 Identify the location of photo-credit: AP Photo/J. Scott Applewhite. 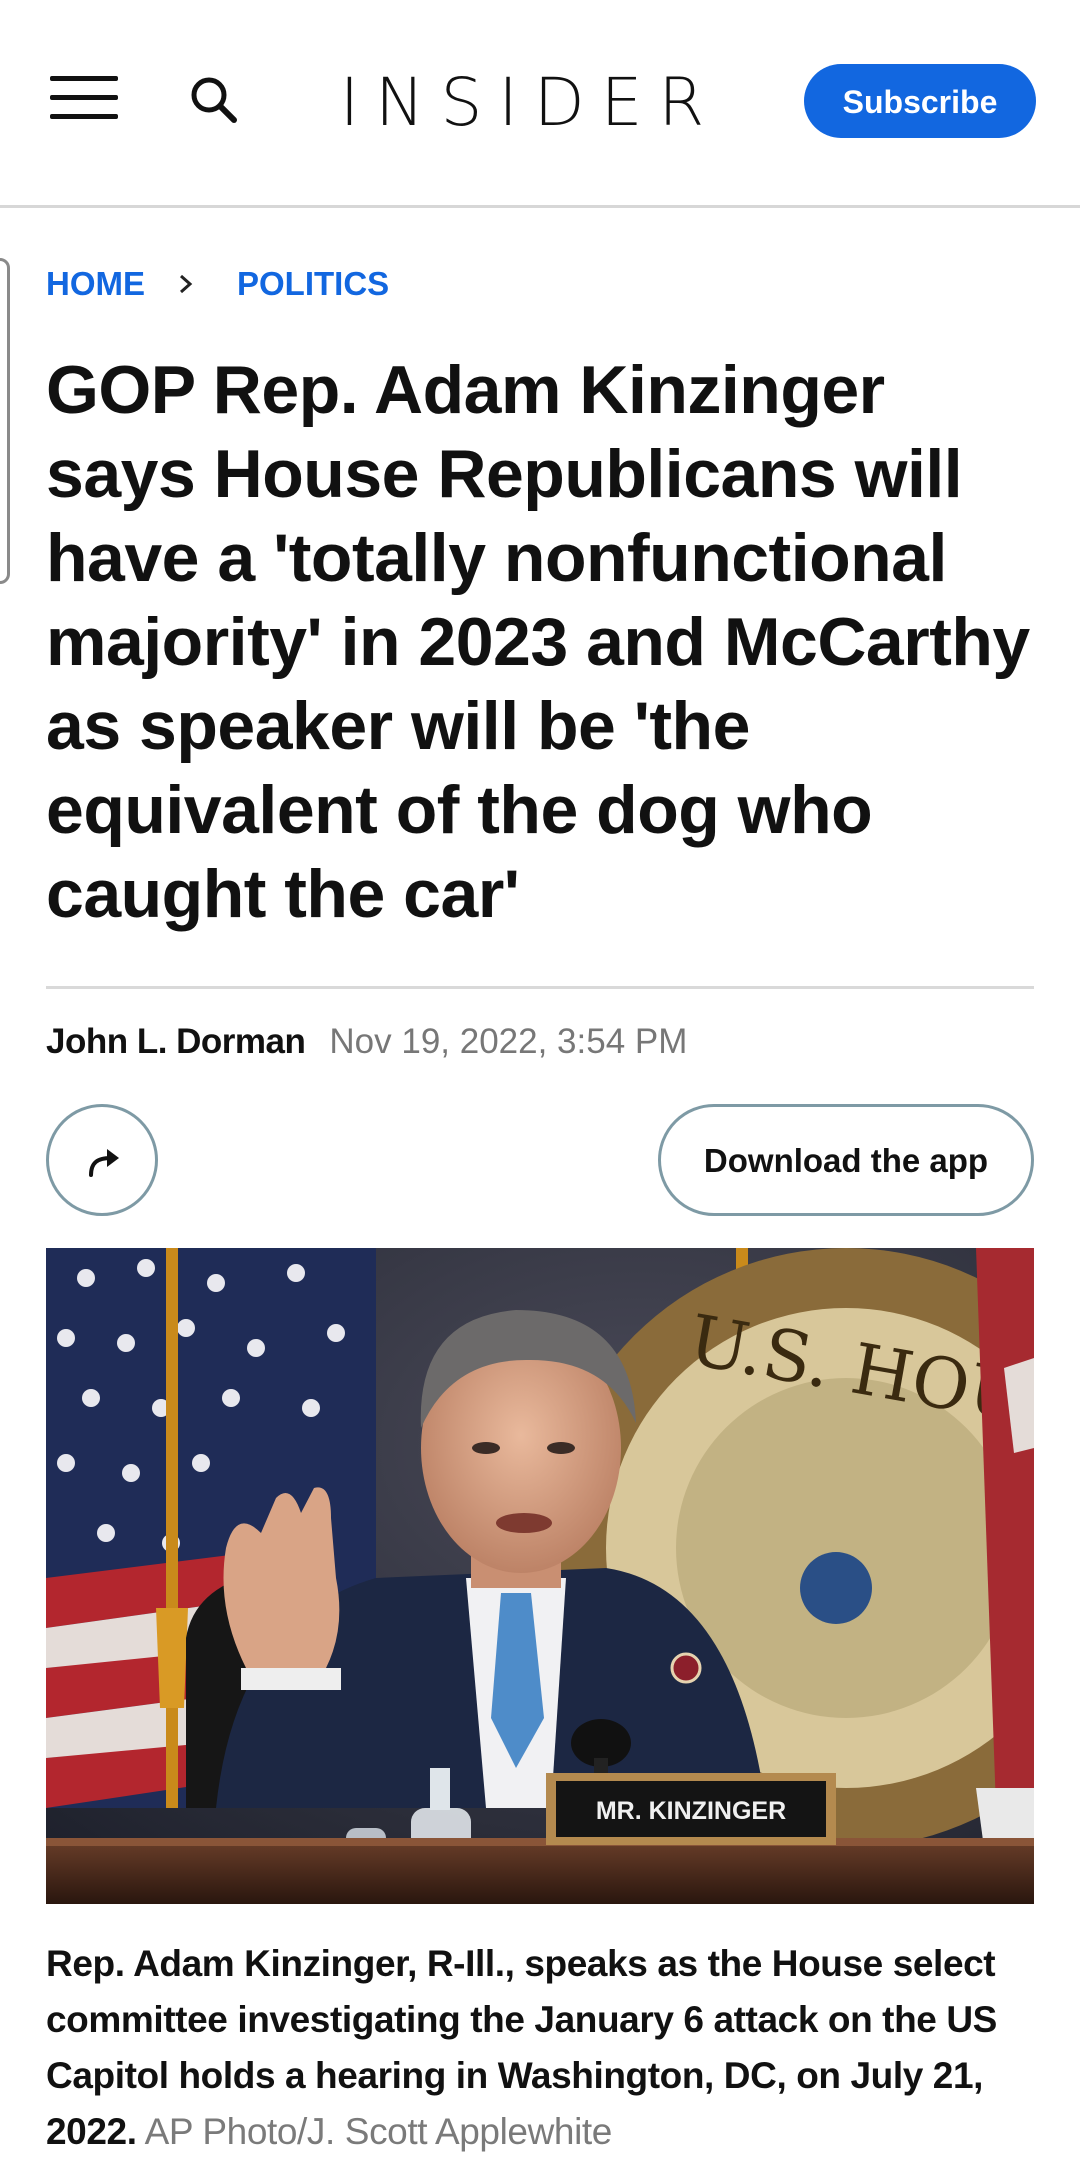
(378, 2131).